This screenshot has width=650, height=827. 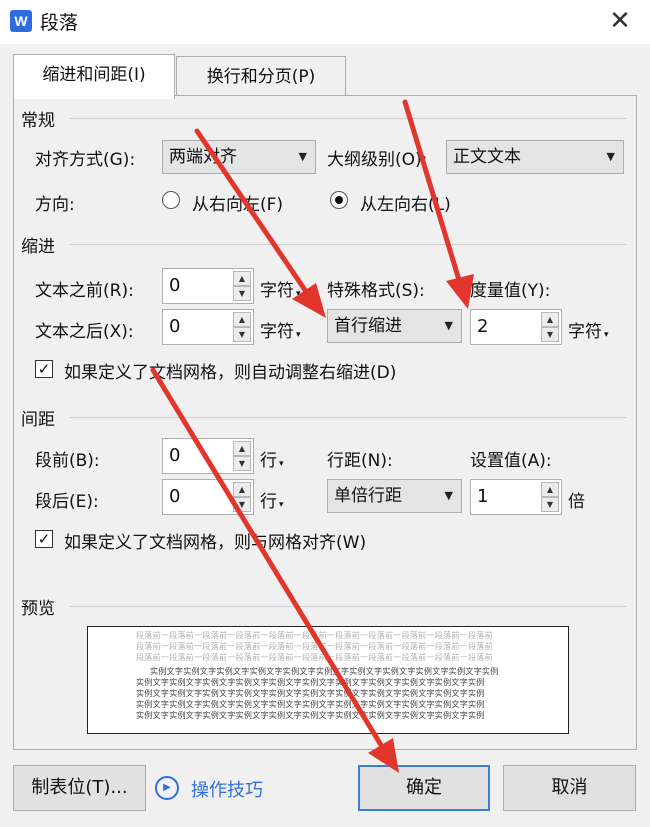 I want to click on tips-link: 操作技巧, so click(x=227, y=789).